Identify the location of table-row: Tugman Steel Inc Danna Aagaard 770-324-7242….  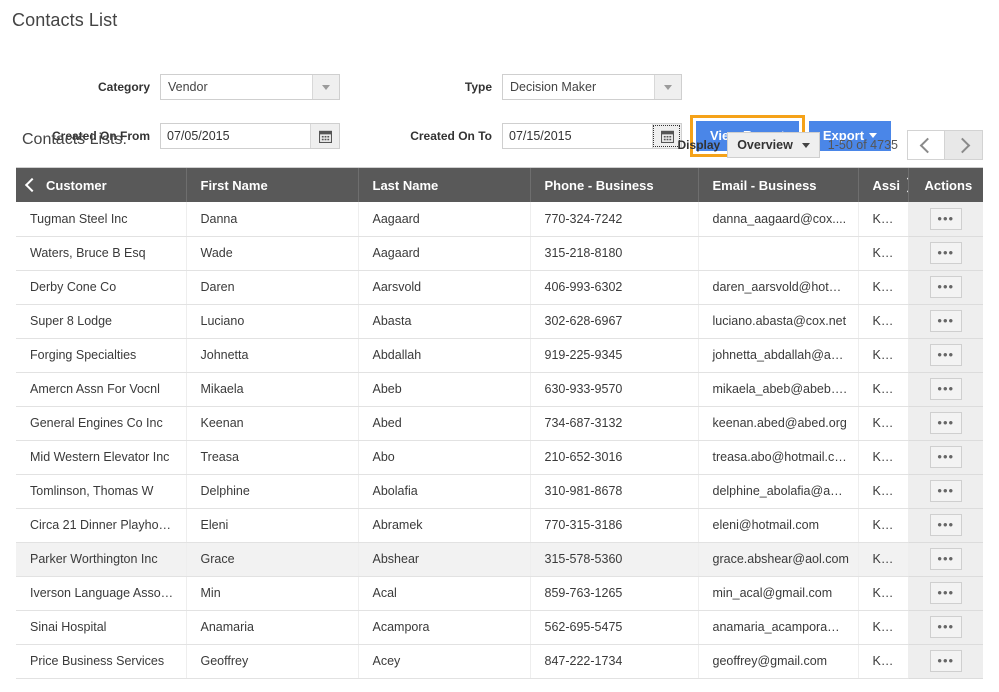
(499, 219).